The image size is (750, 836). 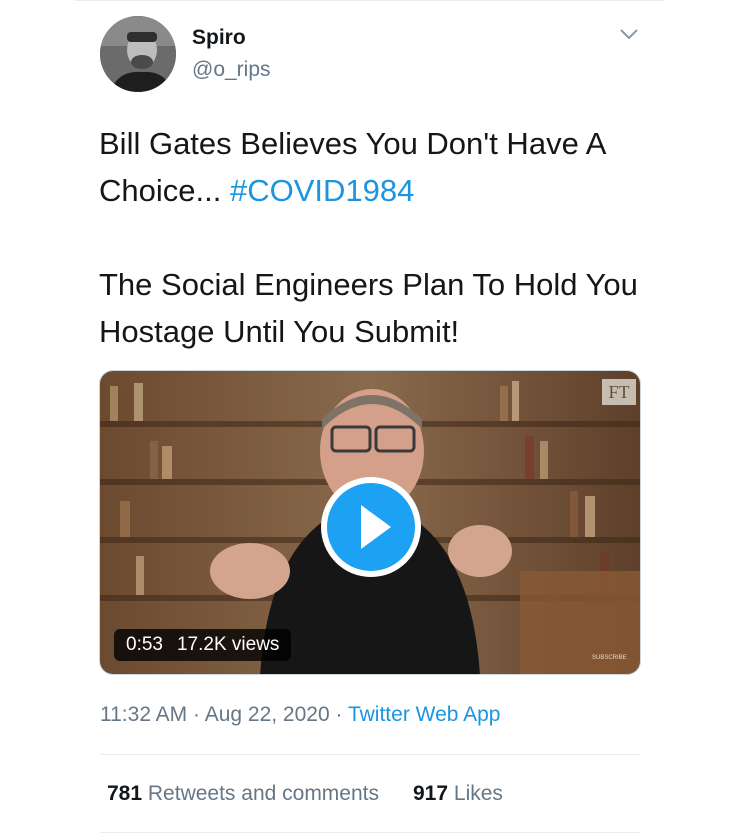 What do you see at coordinates (619, 392) in the screenshot?
I see `ft-watermark: FT` at bounding box center [619, 392].